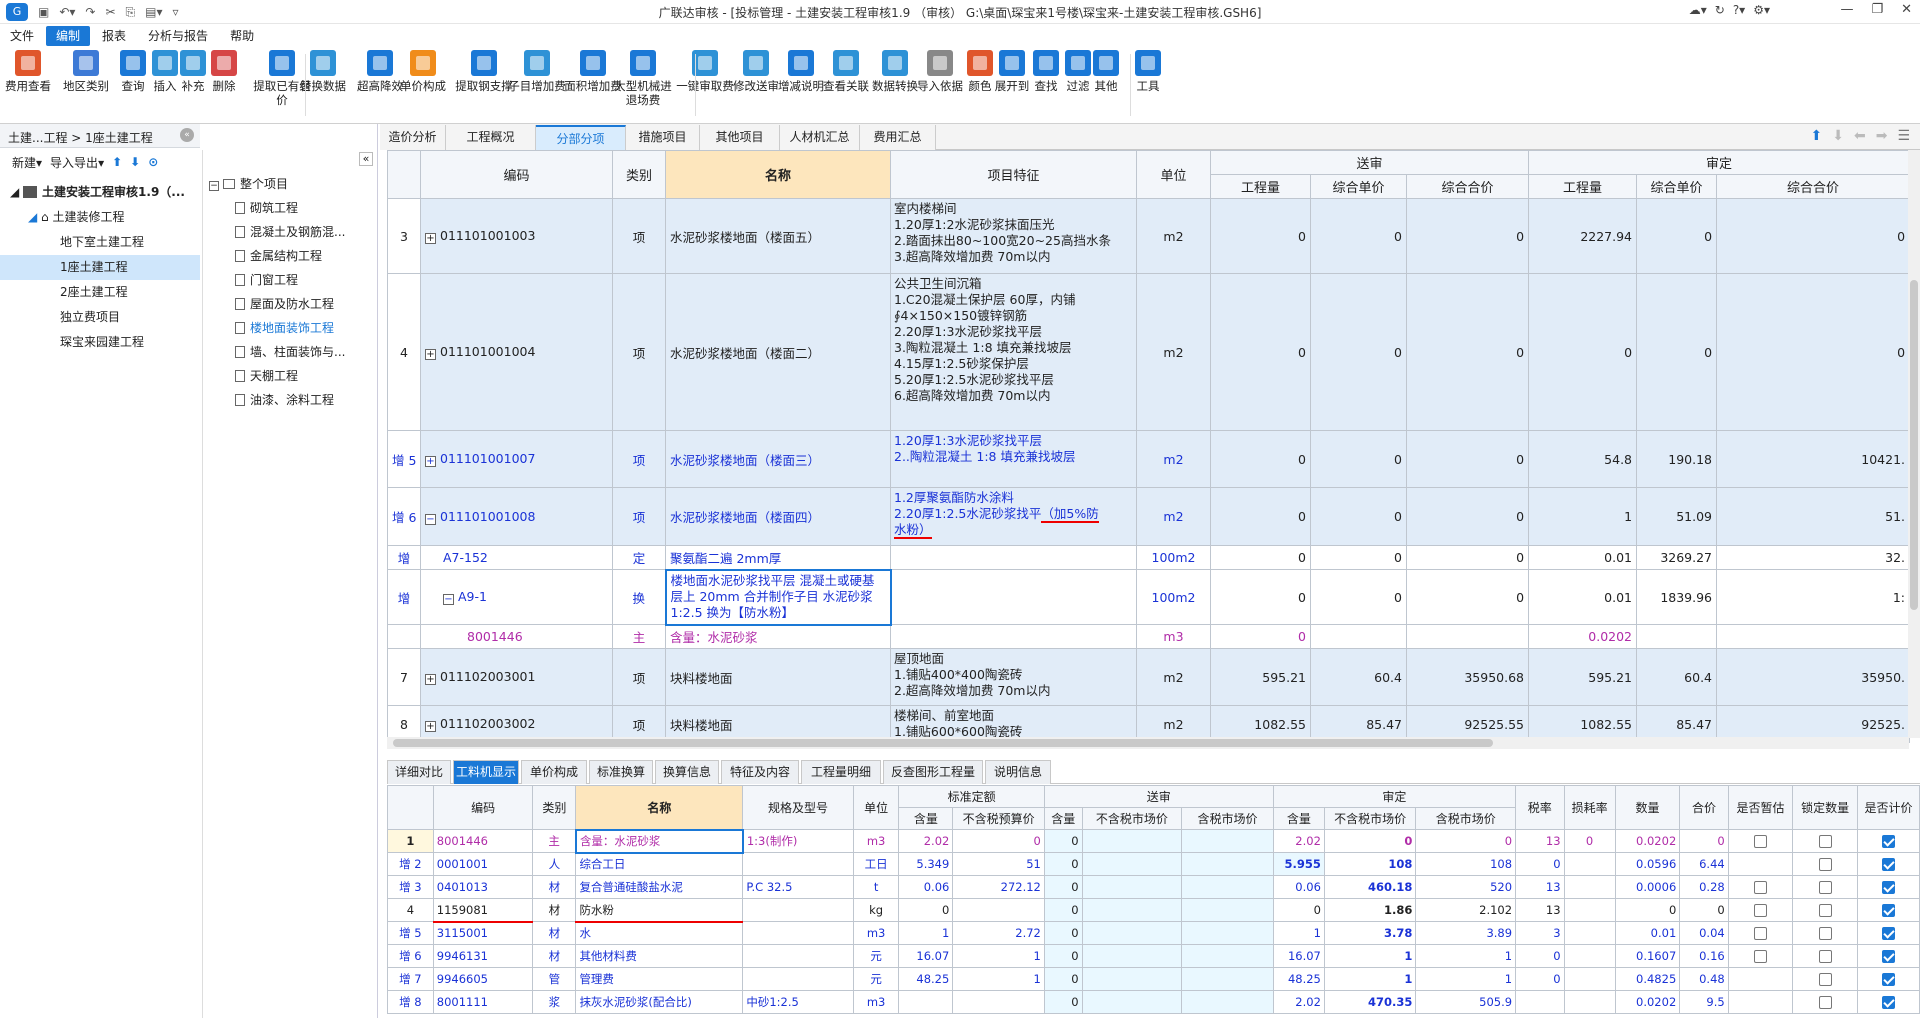 The image size is (1920, 1018). Describe the element at coordinates (1761, 10) in the screenshot. I see `settings-icon: ⚙▾` at that location.